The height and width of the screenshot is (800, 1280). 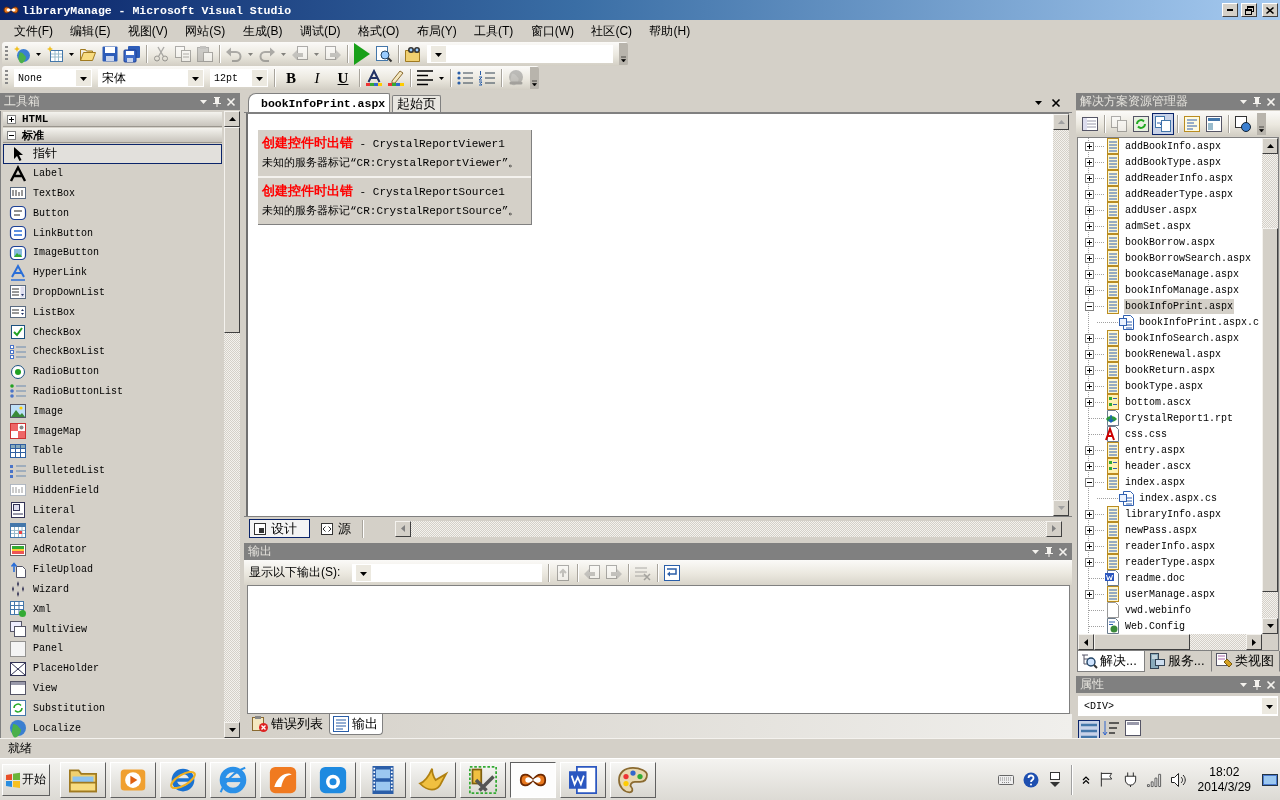 What do you see at coordinates (112, 119) in the screenshot?
I see `toolbox-group-header: HTML` at bounding box center [112, 119].